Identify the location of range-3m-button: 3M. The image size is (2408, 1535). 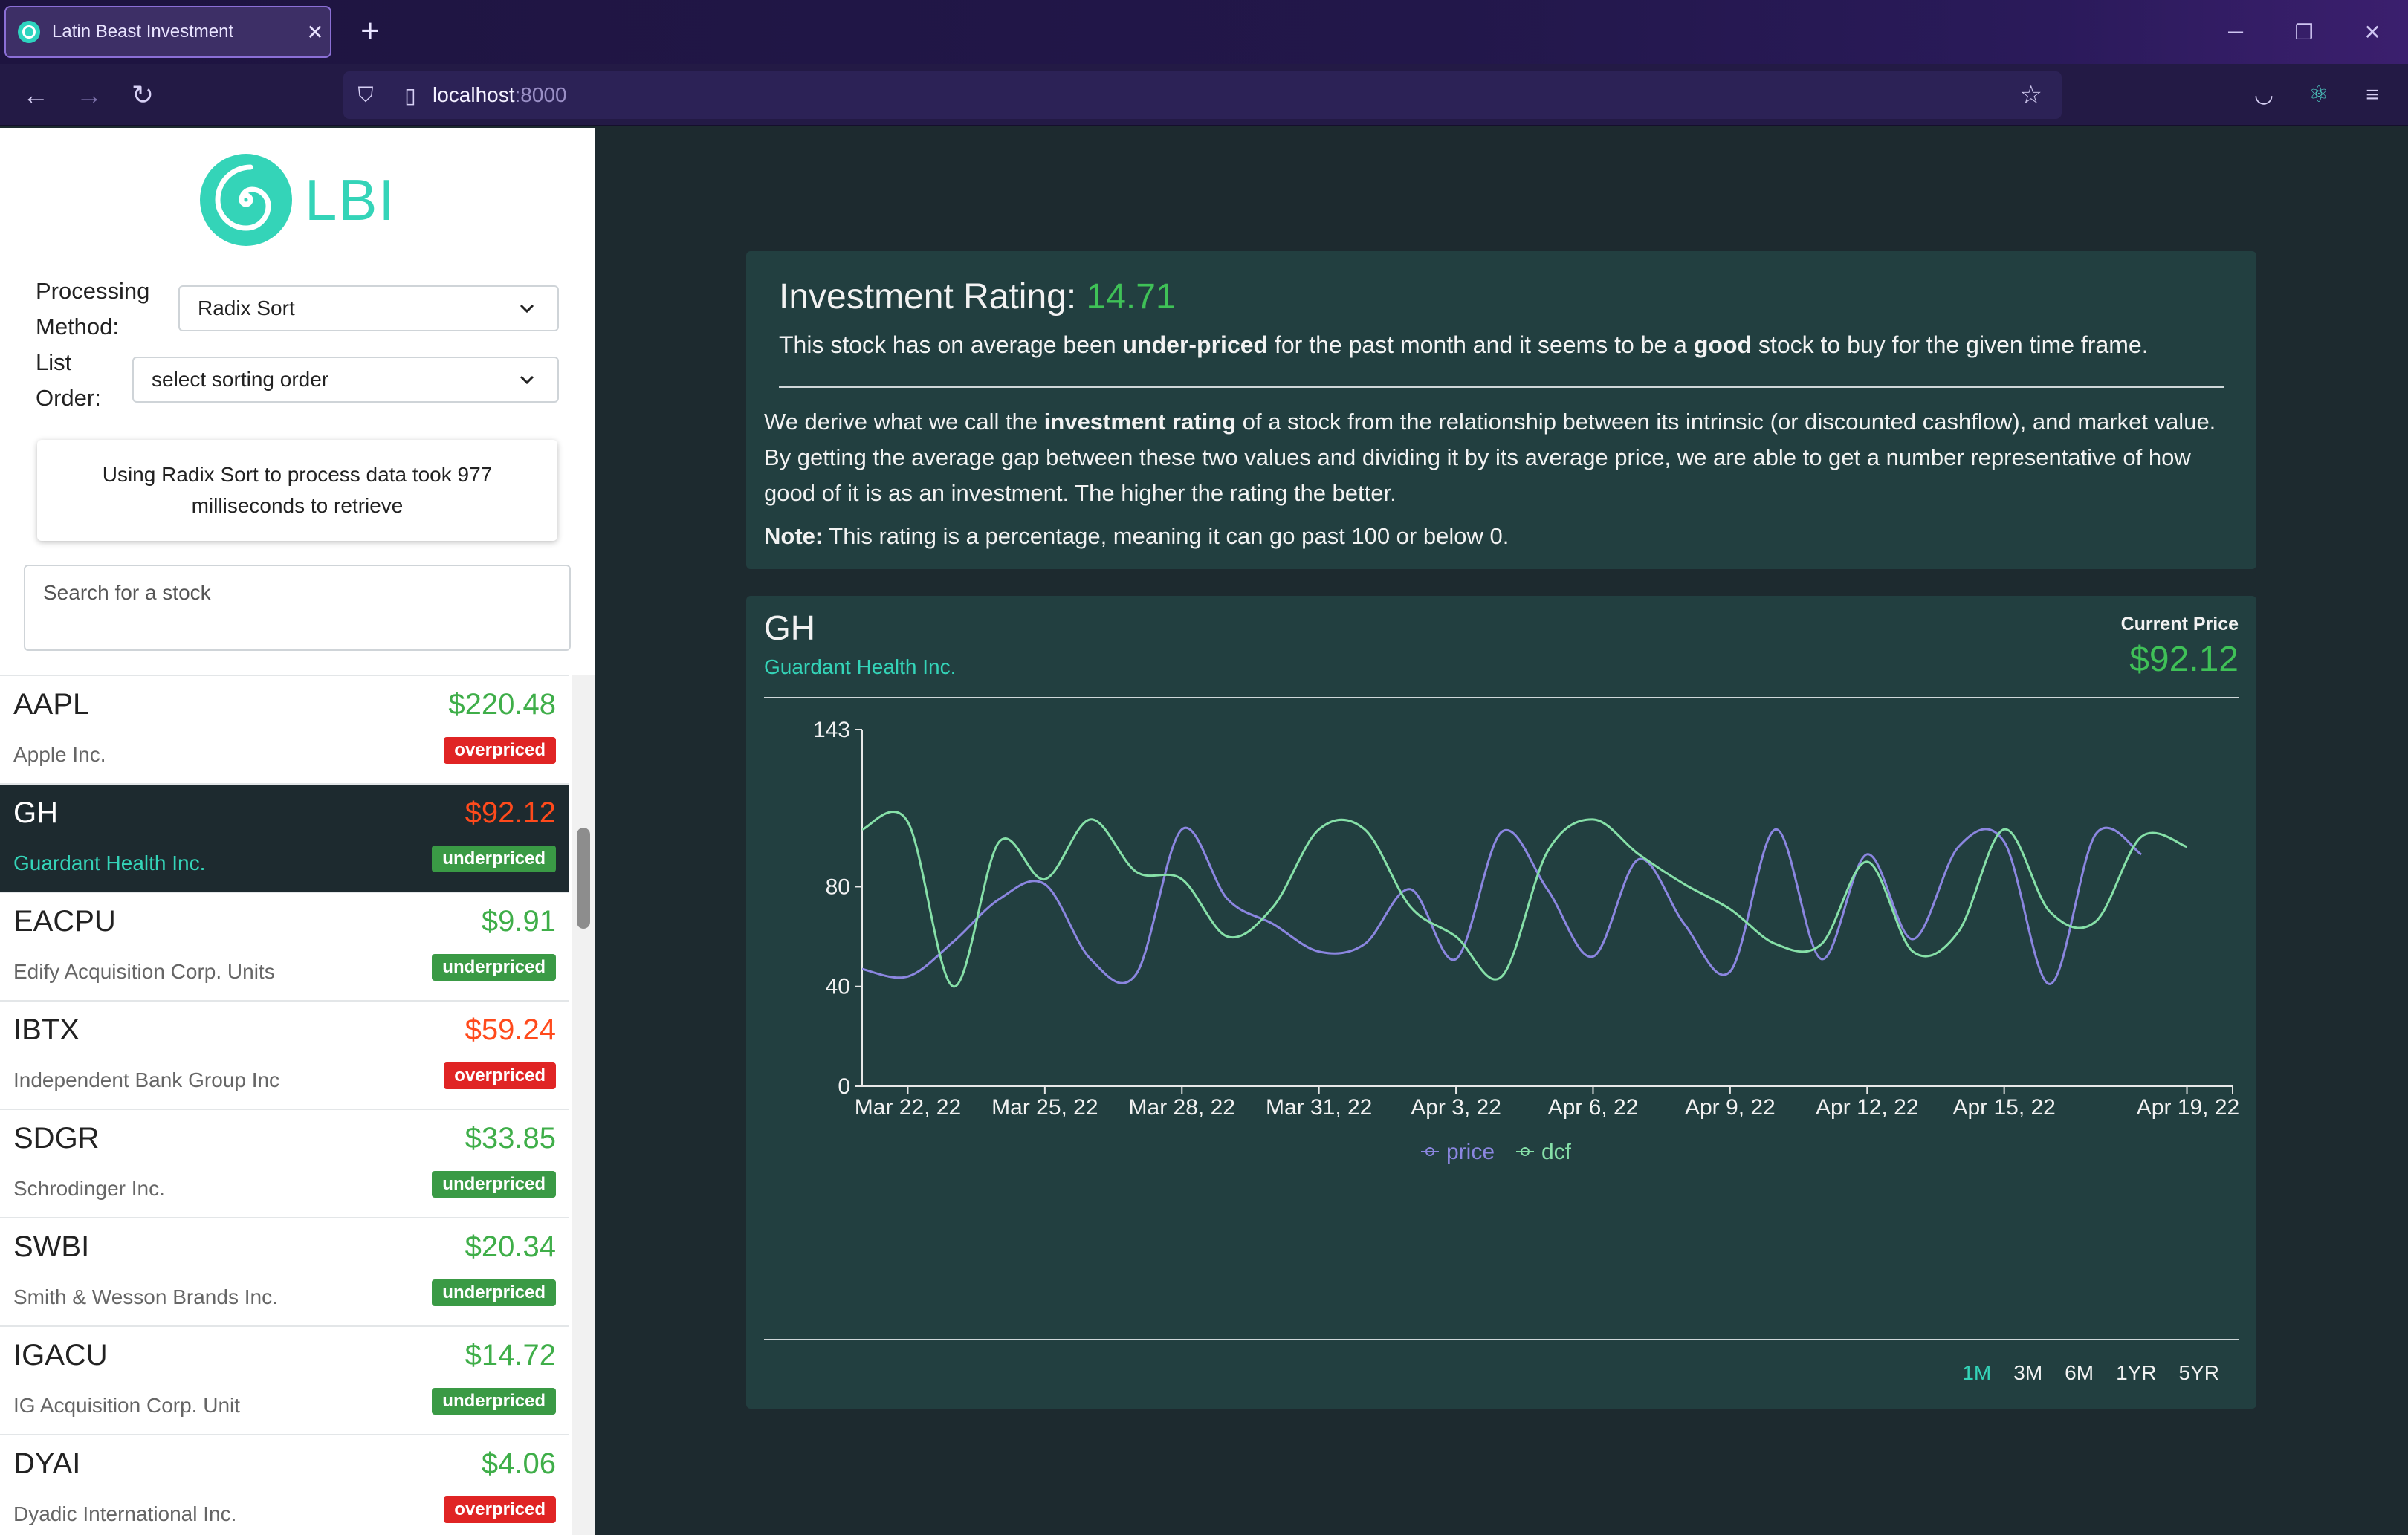
(2027, 1373).